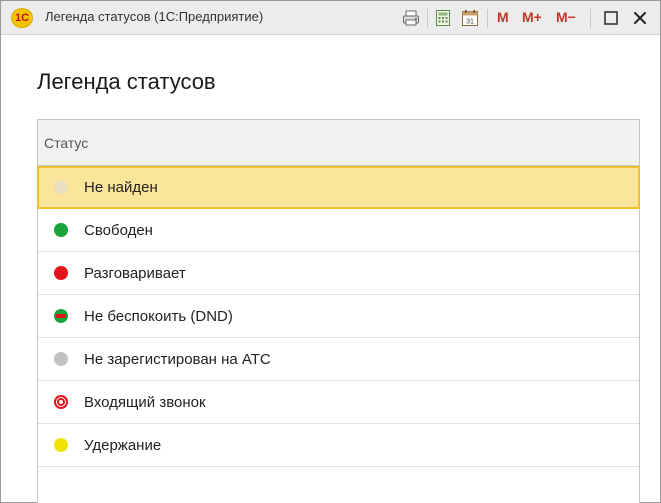  I want to click on row-label: Разговаривает, so click(135, 273).